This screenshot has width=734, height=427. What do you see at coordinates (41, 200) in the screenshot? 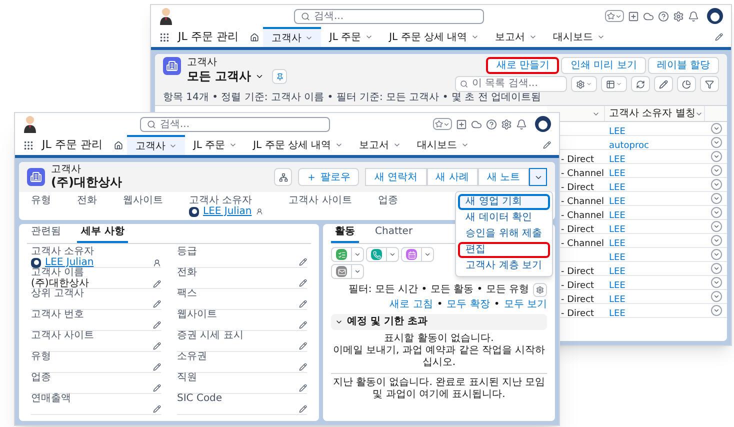
I see `highlight-label: 유형` at bounding box center [41, 200].